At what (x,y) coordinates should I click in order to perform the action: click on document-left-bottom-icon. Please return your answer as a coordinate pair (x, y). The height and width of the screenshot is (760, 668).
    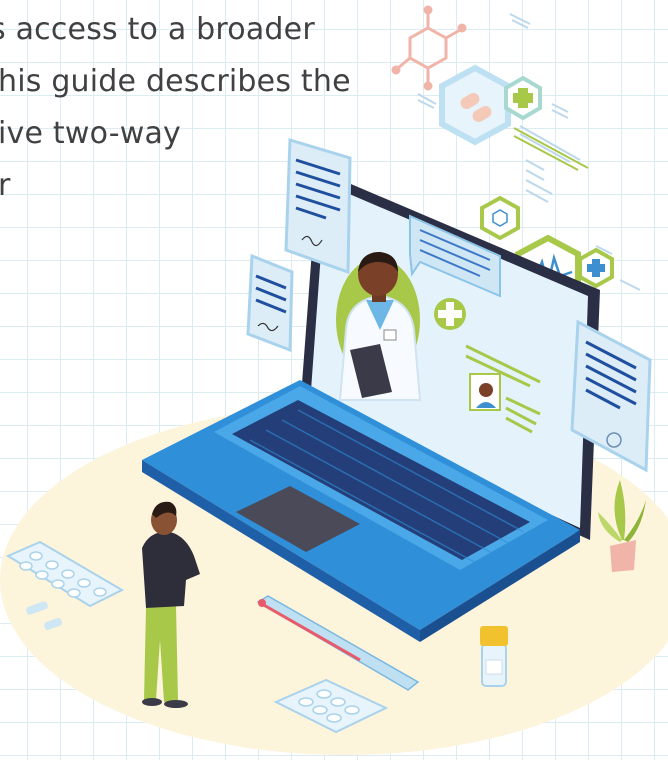
    Looking at the image, I should click on (270, 303).